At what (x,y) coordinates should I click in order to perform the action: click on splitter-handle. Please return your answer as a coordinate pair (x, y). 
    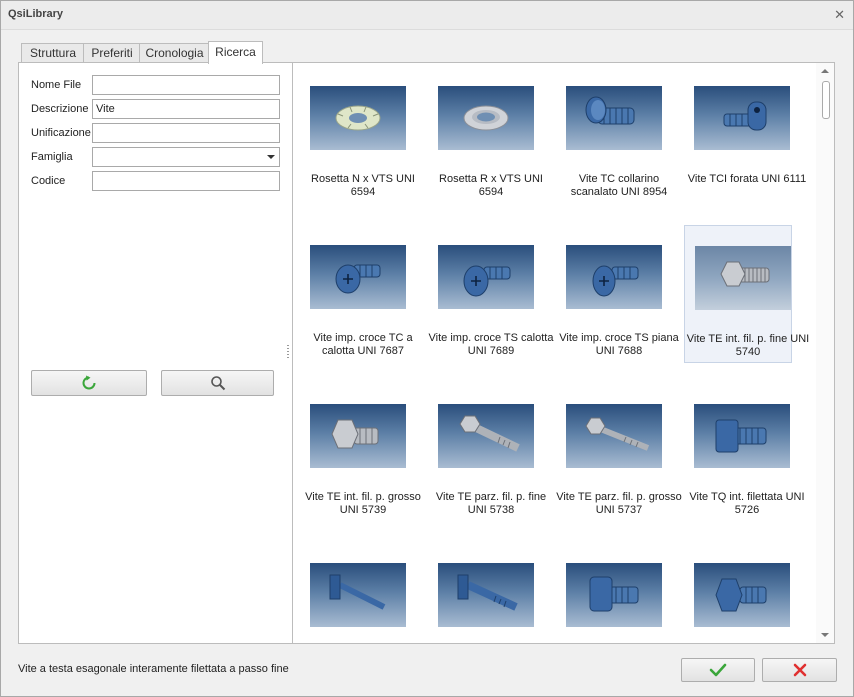
    Looking at the image, I should click on (288, 352).